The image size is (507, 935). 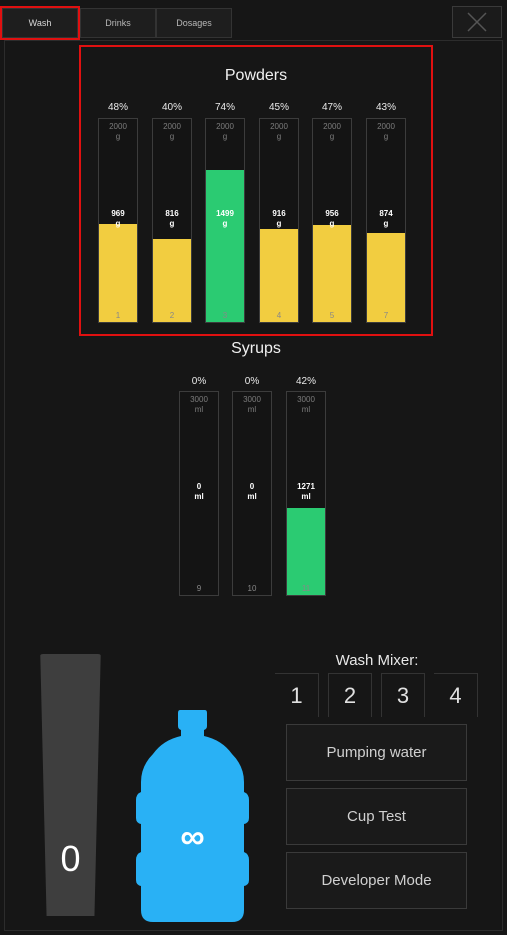 What do you see at coordinates (376, 880) in the screenshot?
I see `developer-mode-button: Developer Mode` at bounding box center [376, 880].